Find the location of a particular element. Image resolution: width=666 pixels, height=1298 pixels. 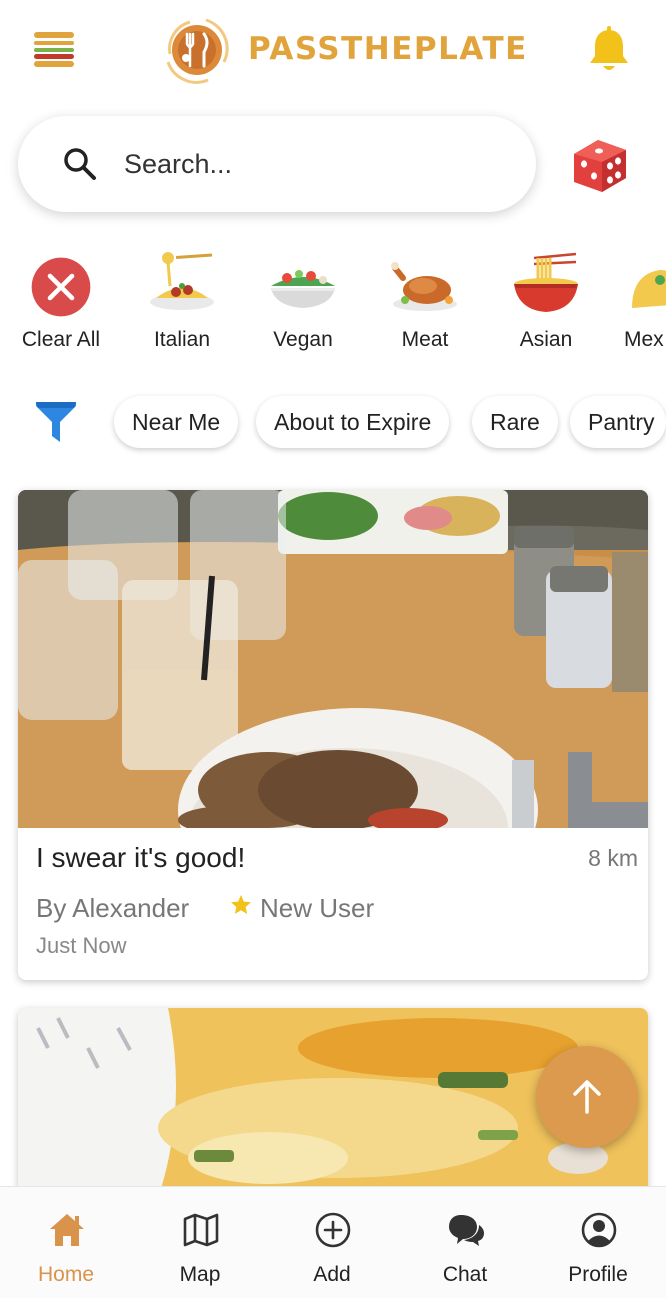

top-app-bar: PASSTHEPLATE is located at coordinates (333, 52).